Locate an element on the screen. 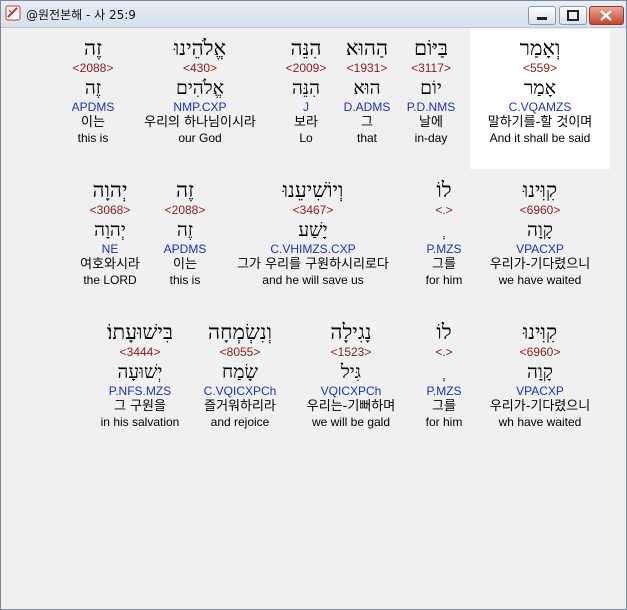 The image size is (627, 610). english-gloss: our God is located at coordinates (200, 138).